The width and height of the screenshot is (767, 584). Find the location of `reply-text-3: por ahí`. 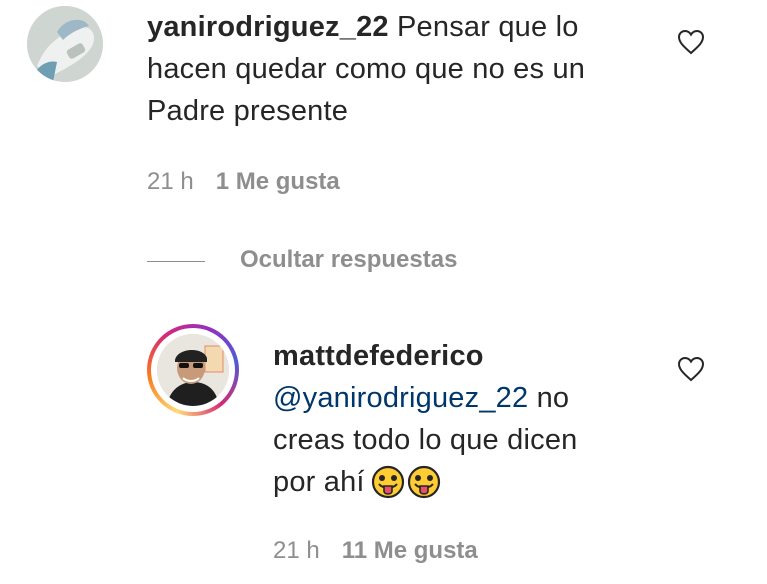

reply-text-3: por ahí is located at coordinates (319, 482).